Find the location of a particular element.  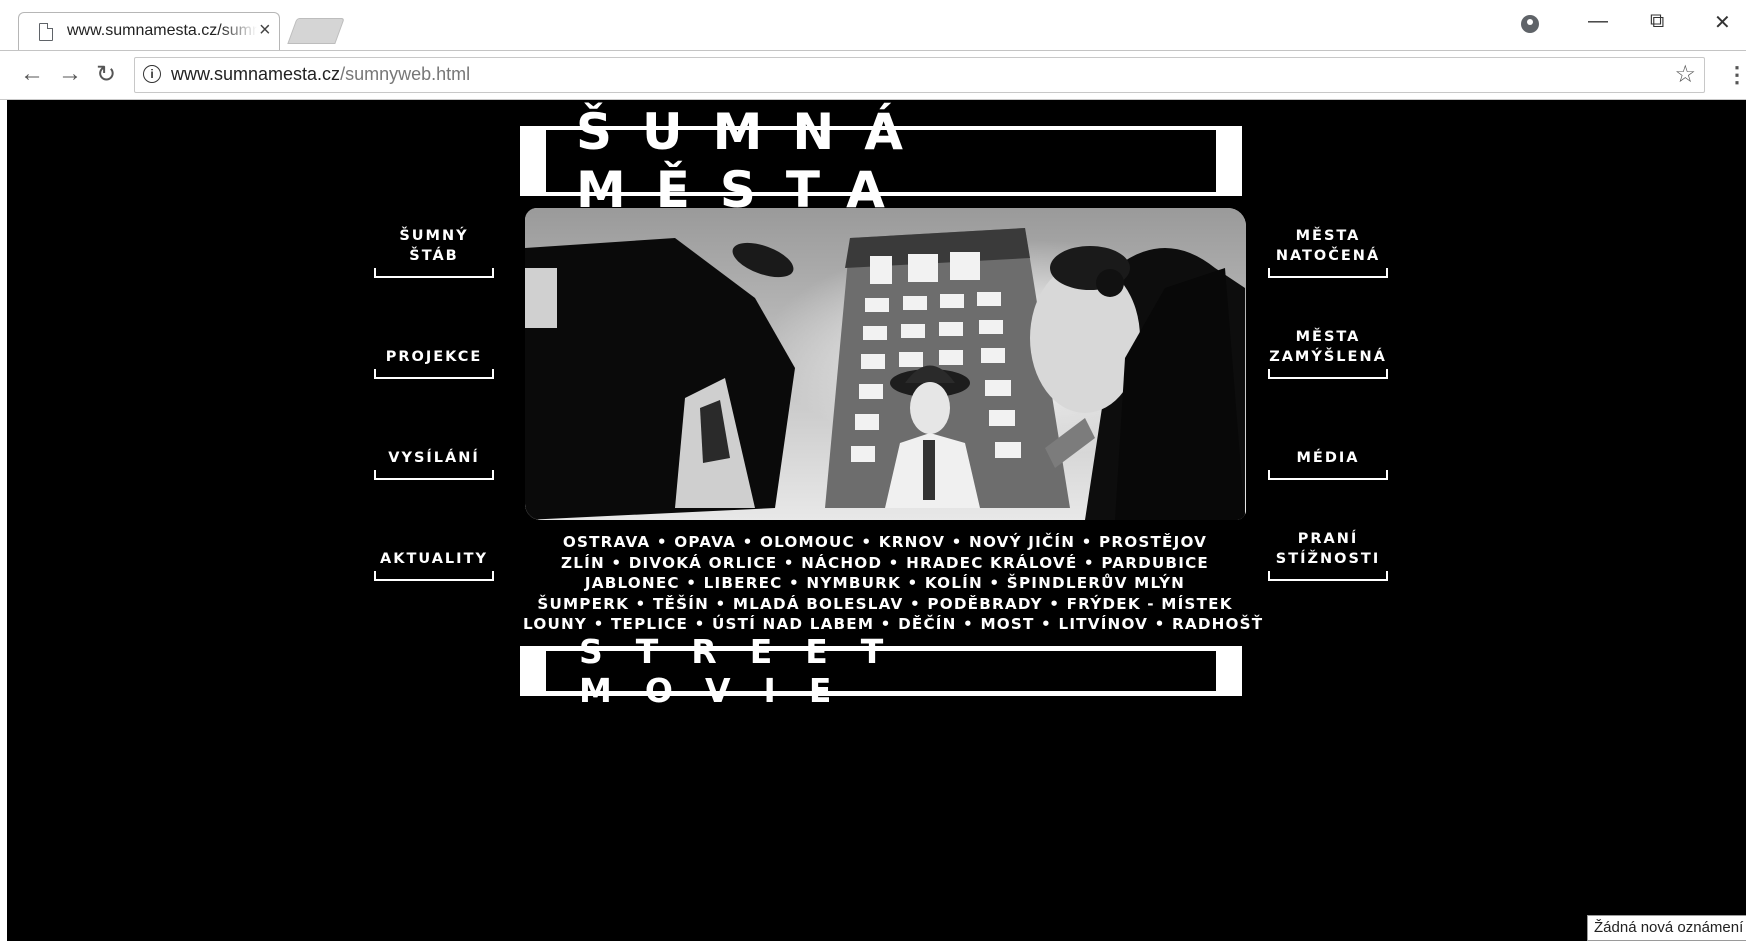

close-window-icon: ✕ is located at coordinates (1722, 22).